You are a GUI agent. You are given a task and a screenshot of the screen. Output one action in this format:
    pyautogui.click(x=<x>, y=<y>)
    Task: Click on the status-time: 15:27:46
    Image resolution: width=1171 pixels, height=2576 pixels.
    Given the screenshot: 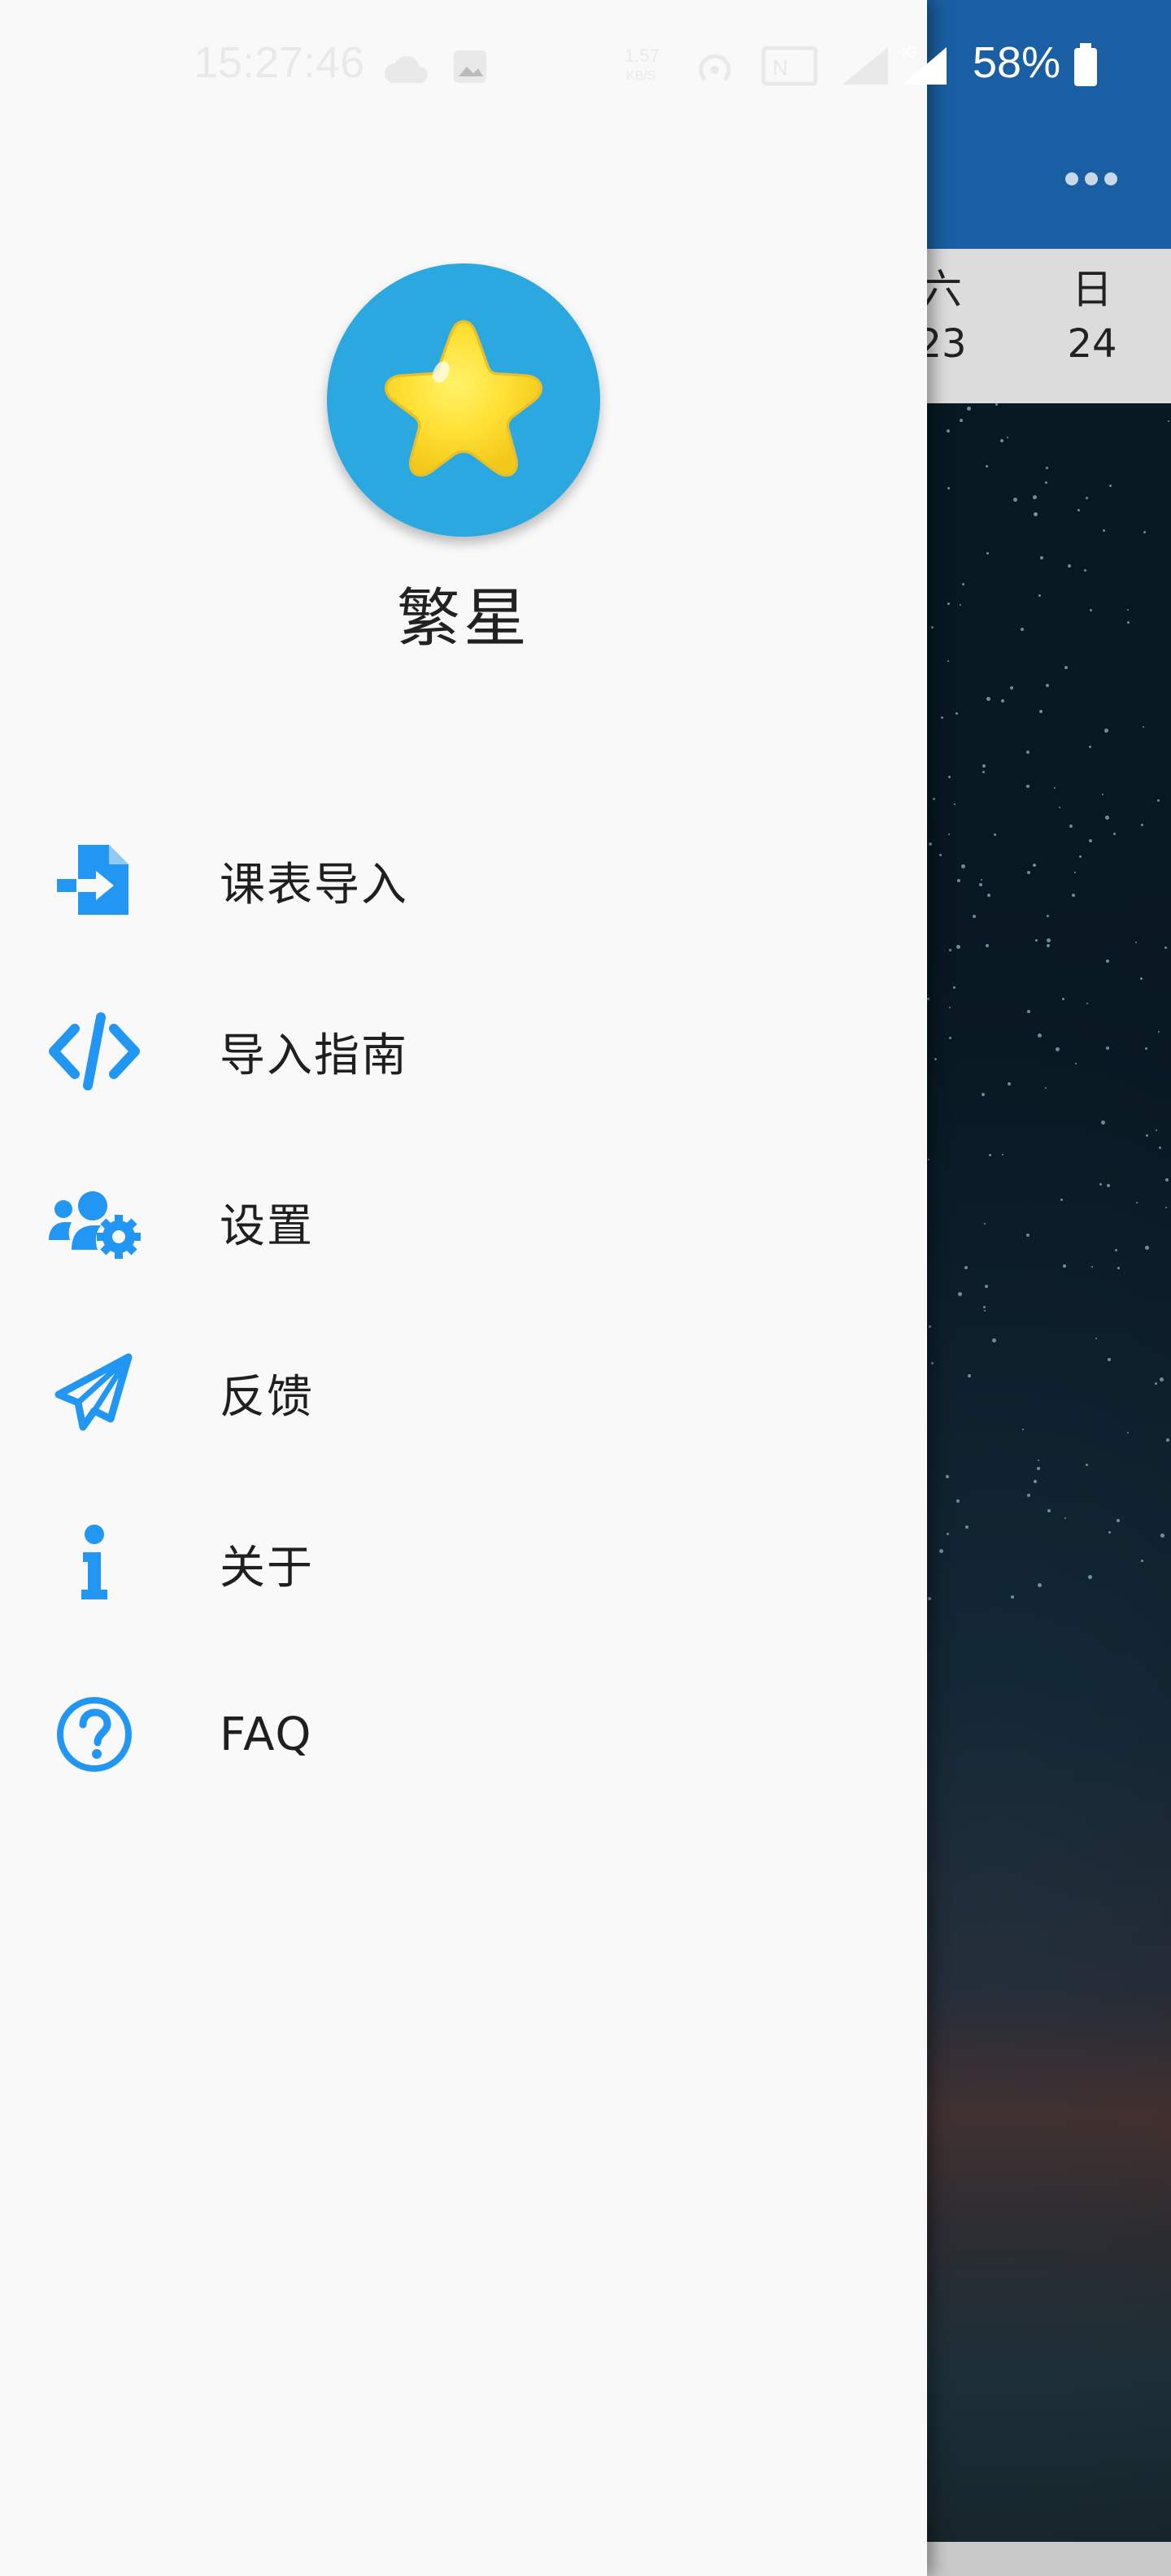 What is the action you would take?
    pyautogui.click(x=280, y=63)
    